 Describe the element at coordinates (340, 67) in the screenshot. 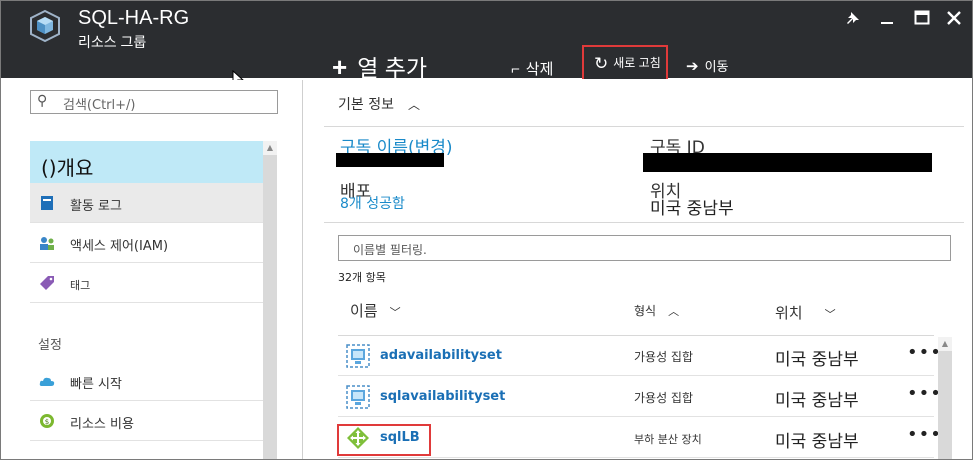

I see `plus-icon: +` at that location.